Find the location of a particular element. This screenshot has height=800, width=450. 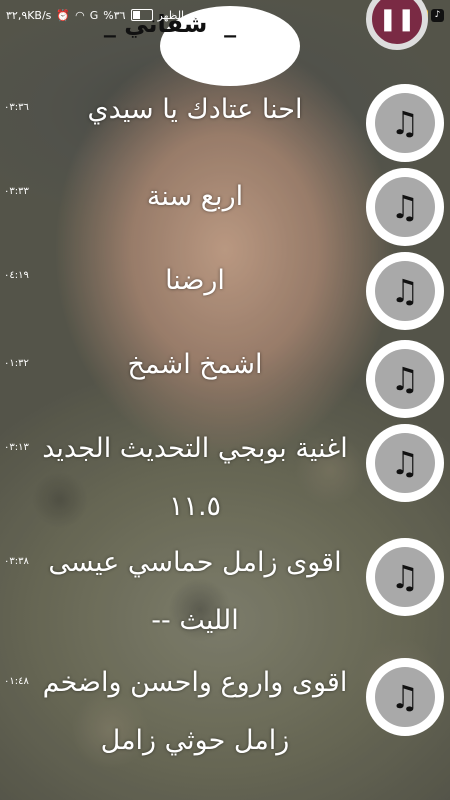

song-duration: ٠٣:١٣ is located at coordinates (16, 447).